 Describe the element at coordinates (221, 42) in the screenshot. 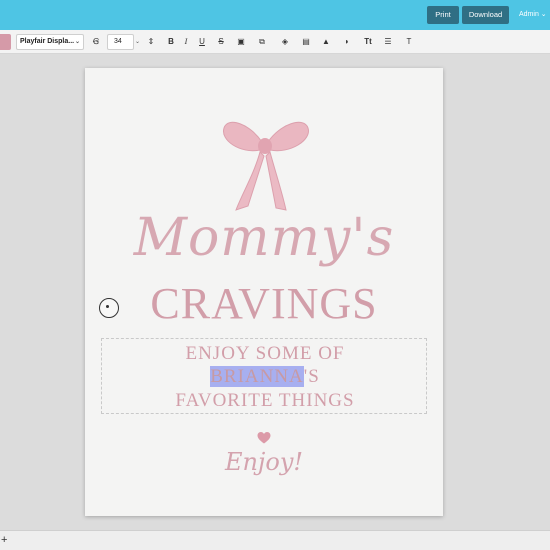

I see `strikethrough-icon: S` at that location.